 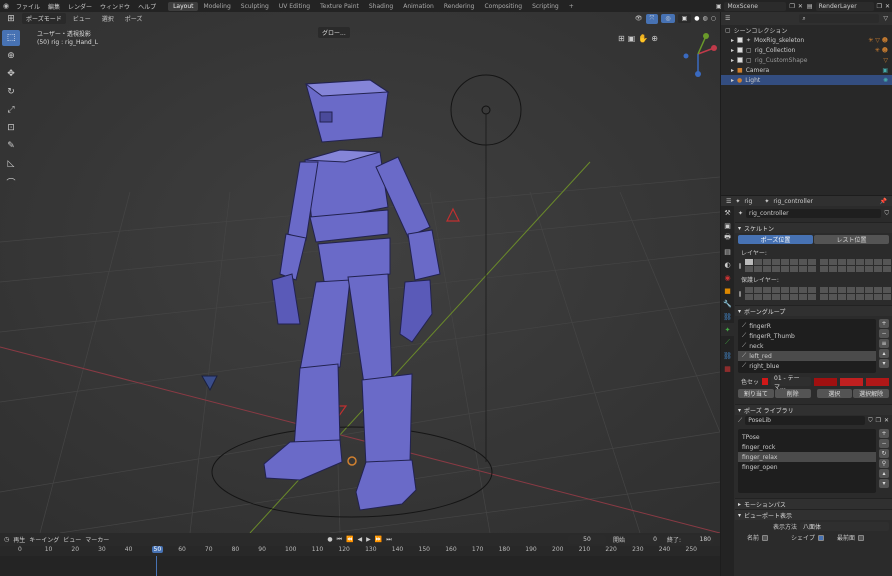 I want to click on duplicate-icon: ❐, so click(x=878, y=420).